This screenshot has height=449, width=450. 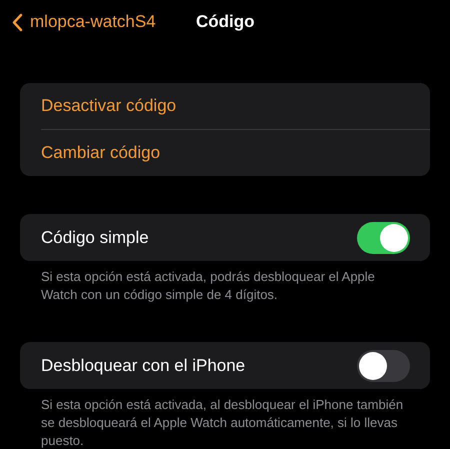 I want to click on page-title: Código, so click(x=225, y=22).